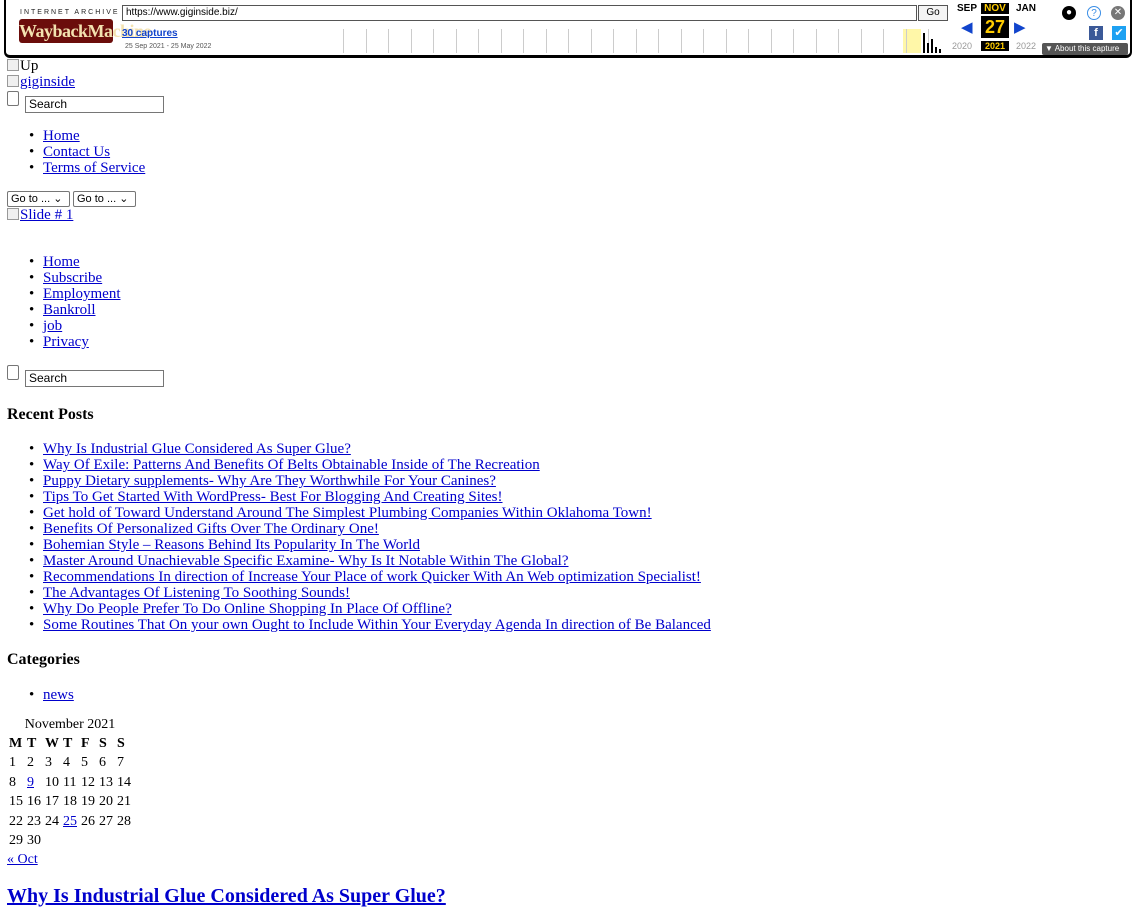 This screenshot has height=912, width=1140. Describe the element at coordinates (34, 821) in the screenshot. I see `calendar-day: 23` at that location.